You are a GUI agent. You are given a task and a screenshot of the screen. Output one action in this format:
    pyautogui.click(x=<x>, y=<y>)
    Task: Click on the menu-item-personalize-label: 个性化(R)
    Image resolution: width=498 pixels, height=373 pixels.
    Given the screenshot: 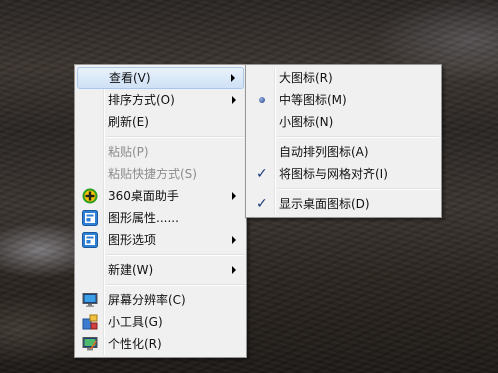 What is the action you would take?
    pyautogui.click(x=135, y=344)
    